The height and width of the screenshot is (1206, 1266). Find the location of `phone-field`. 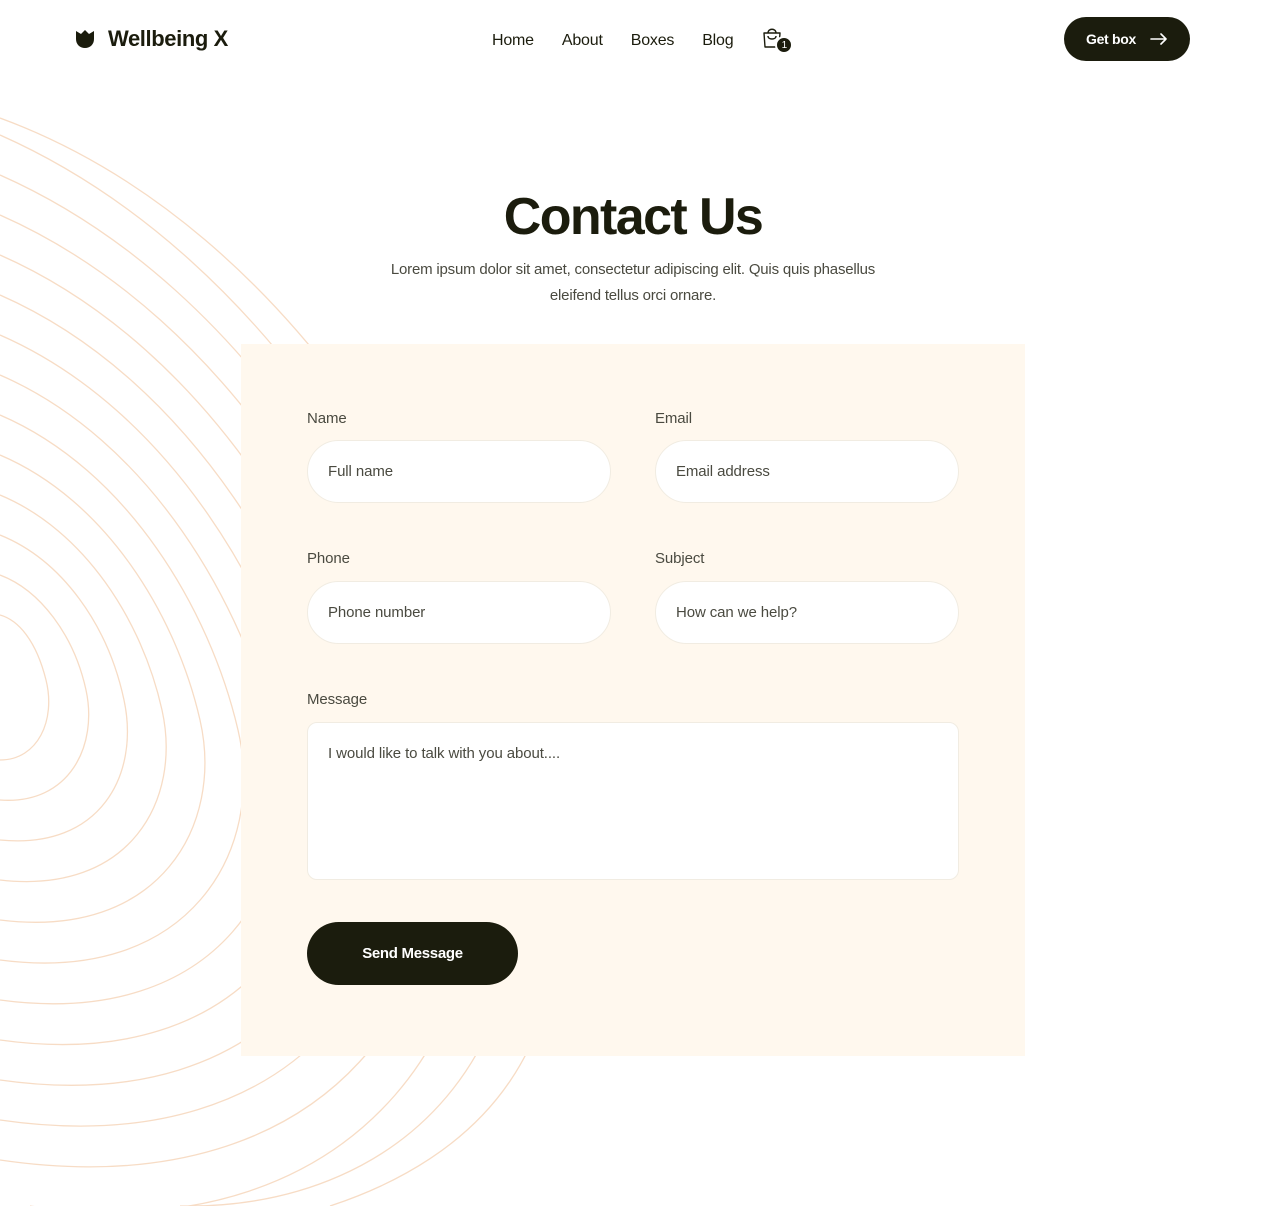

phone-field is located at coordinates (459, 612).